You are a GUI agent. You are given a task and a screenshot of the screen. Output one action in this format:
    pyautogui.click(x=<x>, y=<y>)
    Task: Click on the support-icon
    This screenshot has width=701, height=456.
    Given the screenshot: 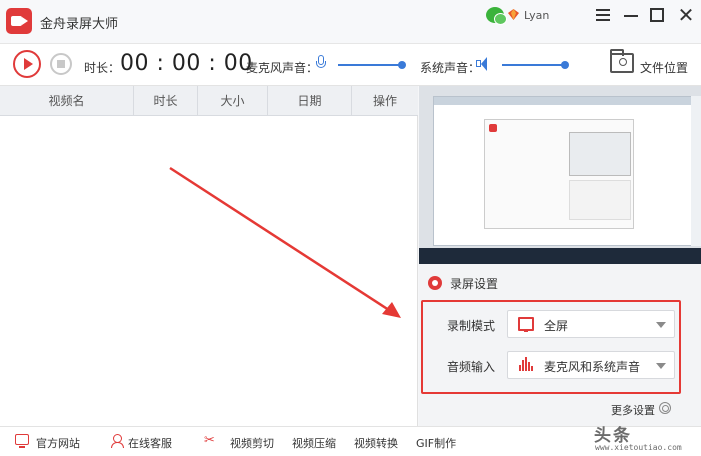 What is the action you would take?
    pyautogui.click(x=117, y=441)
    